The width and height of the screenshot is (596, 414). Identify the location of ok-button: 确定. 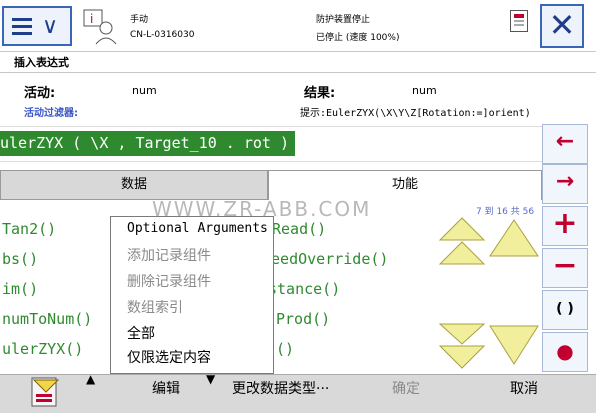
(406, 388).